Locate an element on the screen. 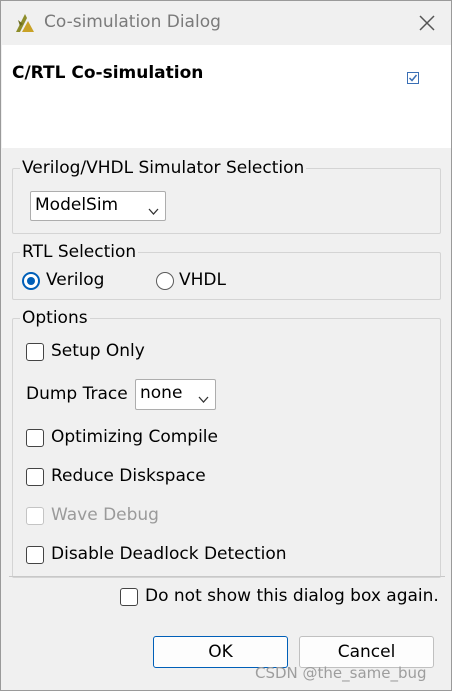  rtl-group-label: RTL Selection is located at coordinates (79, 252).